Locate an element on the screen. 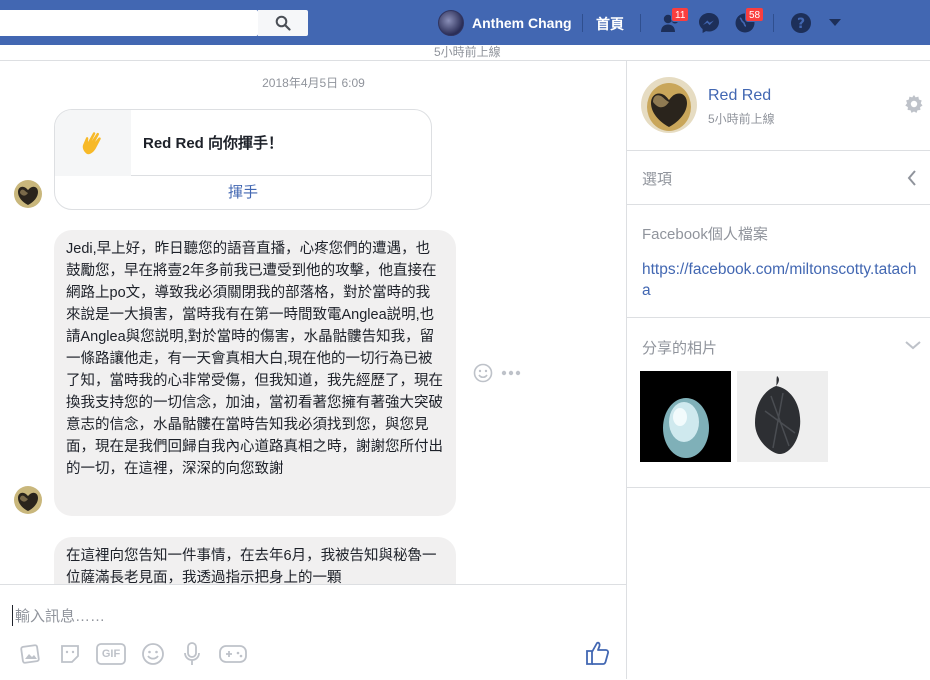  like-button is located at coordinates (598, 655).